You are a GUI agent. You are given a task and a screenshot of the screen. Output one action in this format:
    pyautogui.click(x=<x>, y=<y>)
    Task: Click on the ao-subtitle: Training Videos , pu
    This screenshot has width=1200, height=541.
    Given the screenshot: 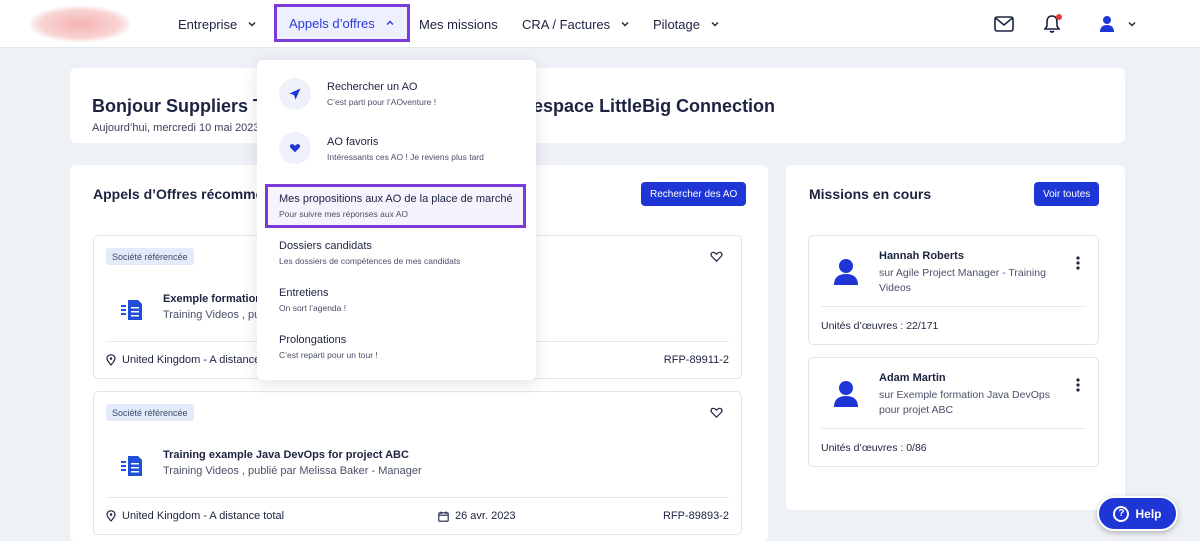 What is the action you would take?
    pyautogui.click(x=212, y=315)
    